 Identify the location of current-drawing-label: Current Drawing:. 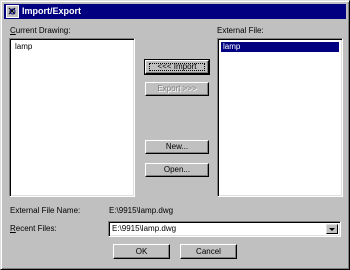
(40, 30).